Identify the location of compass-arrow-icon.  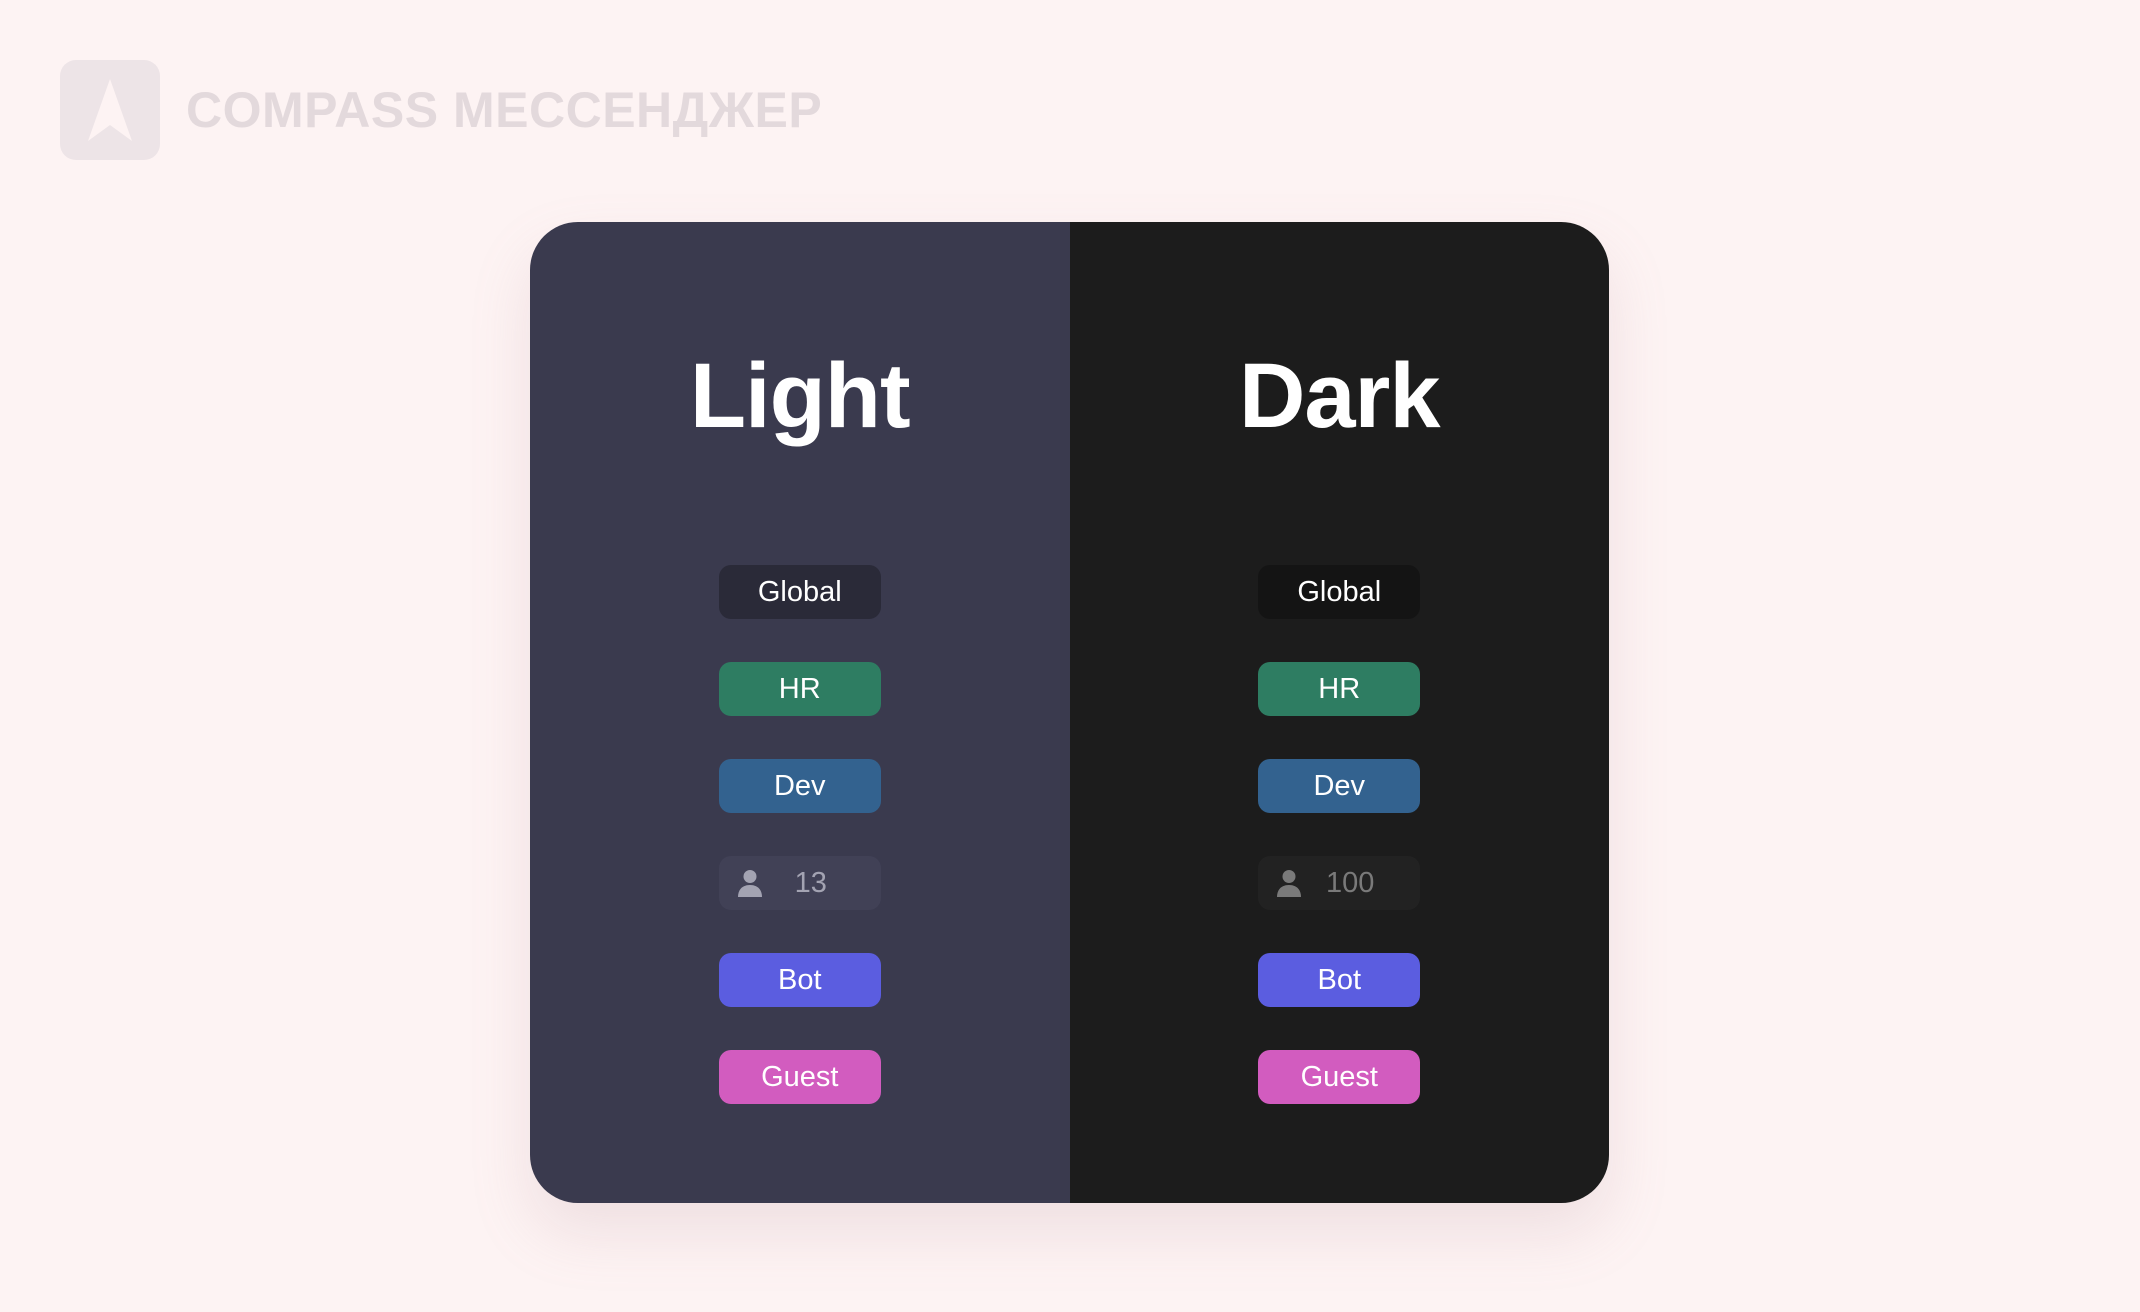
(110, 110).